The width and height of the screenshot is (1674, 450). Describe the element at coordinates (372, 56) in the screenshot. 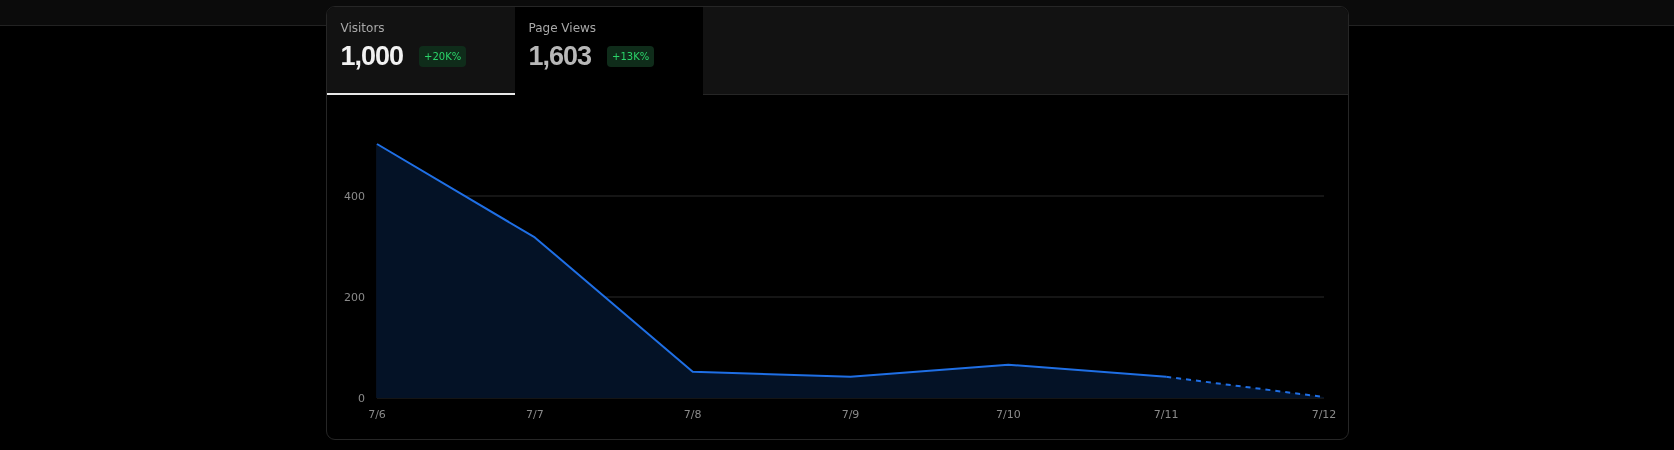

I see `metric-value: 1,000` at that location.